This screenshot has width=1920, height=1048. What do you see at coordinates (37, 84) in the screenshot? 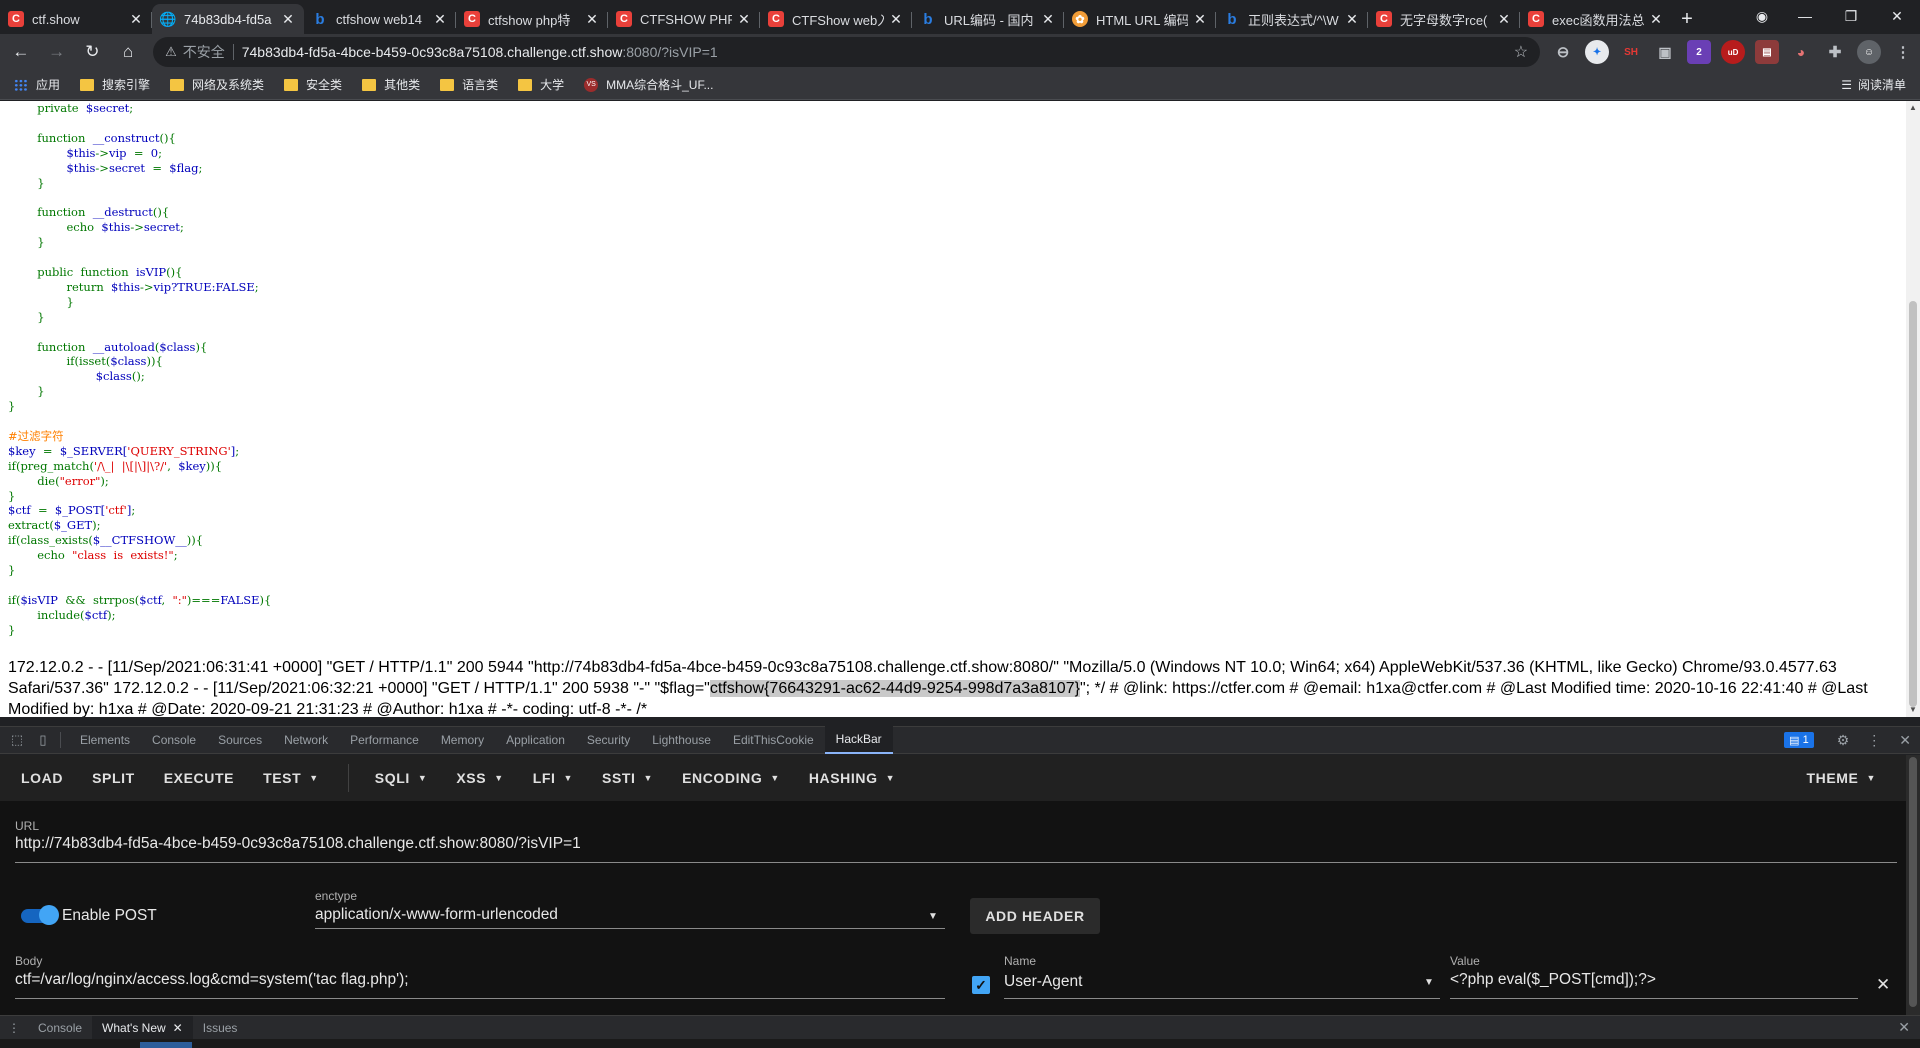
I see `bookmark-apps: 应用` at bounding box center [37, 84].